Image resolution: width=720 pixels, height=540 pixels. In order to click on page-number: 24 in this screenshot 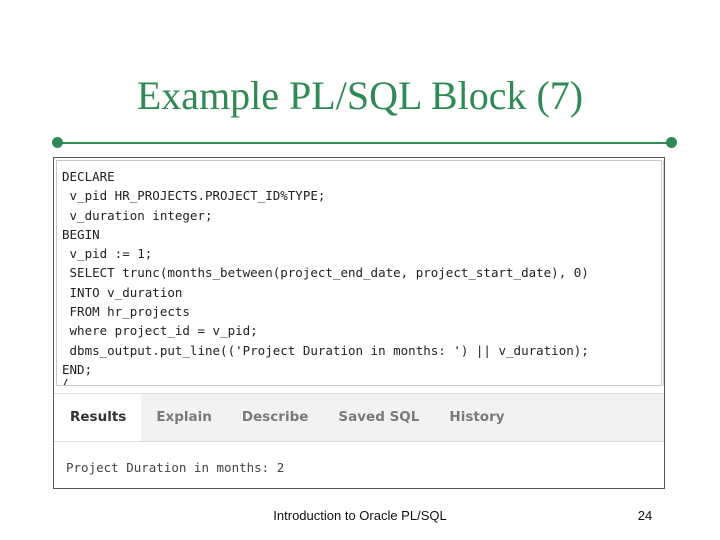, I will do `click(645, 515)`.